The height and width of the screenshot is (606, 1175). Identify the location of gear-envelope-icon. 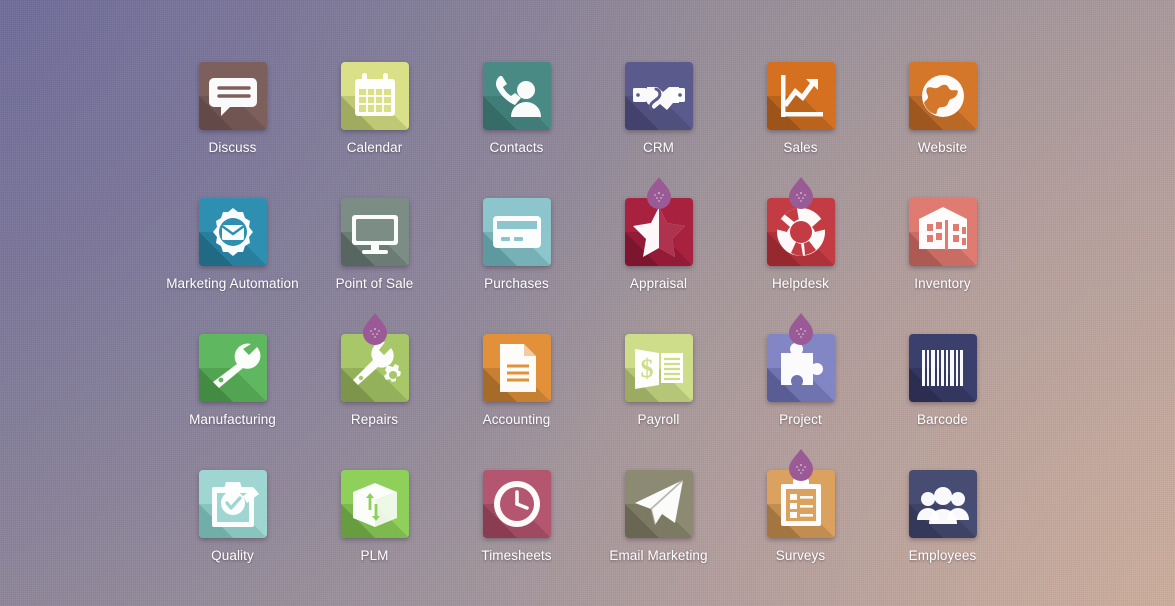
(232, 232).